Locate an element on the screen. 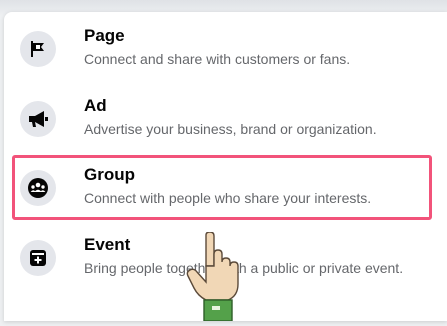  menu-item-title: Group is located at coordinates (109, 174).